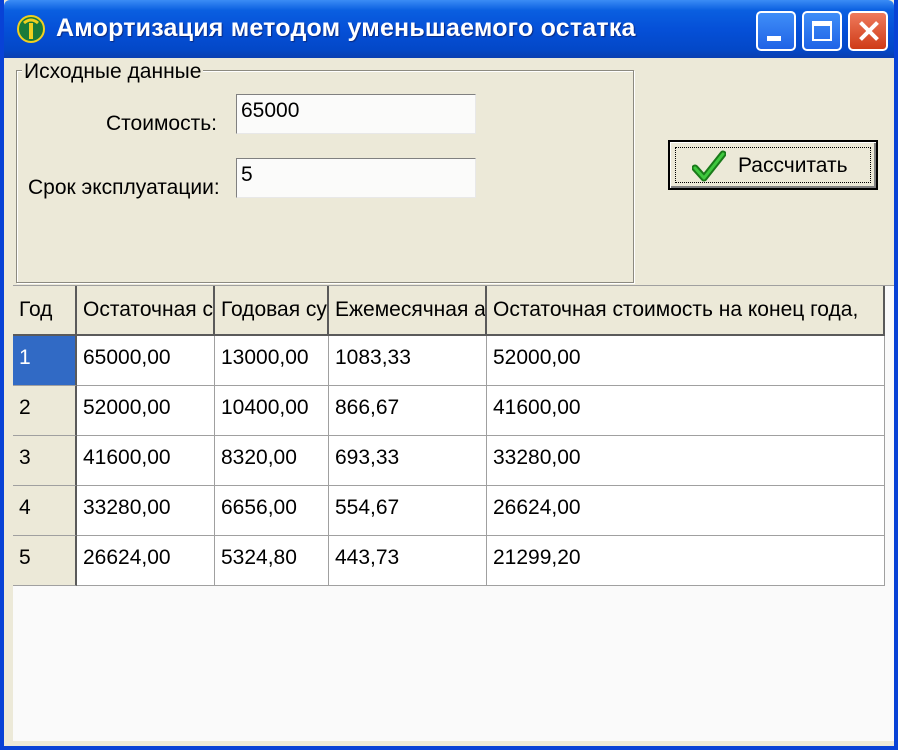  I want to click on title-bar: Амортизация методом уменьшаемого остатка, so click(449, 29).